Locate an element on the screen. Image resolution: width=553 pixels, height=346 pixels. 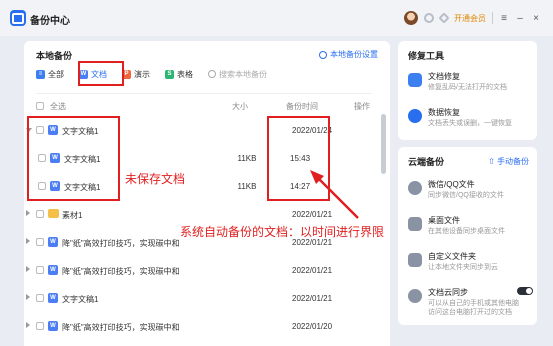
doc-repair-item: 文档修复 修复乱码/无法打开的文档 is located at coordinates (470, 84).